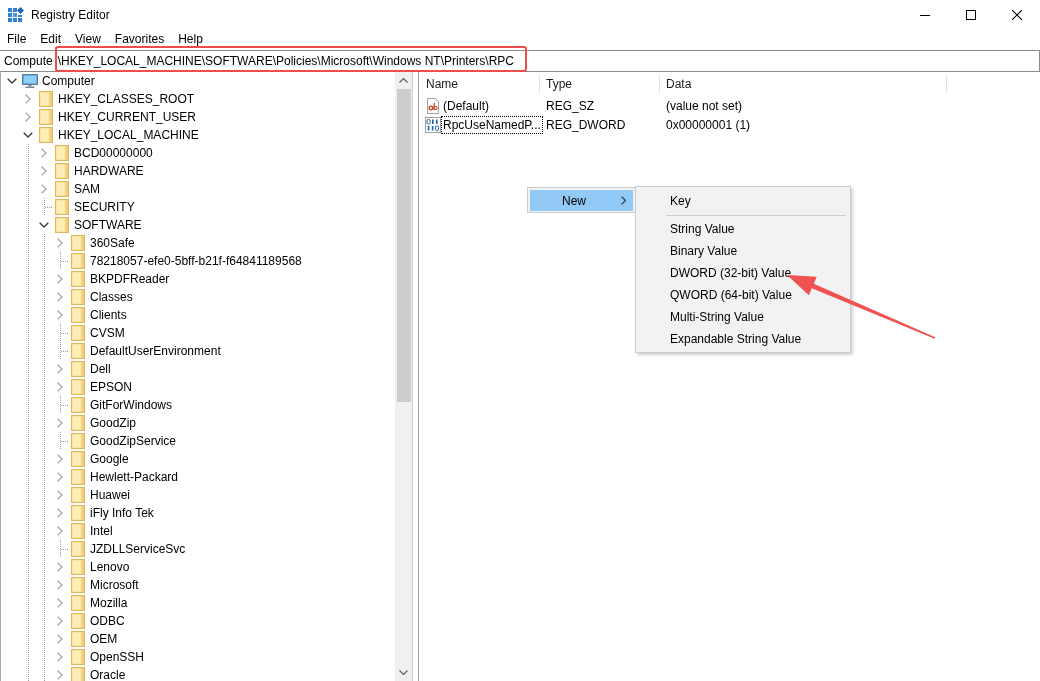 The image size is (1040, 681). I want to click on menu-item: Help, so click(190, 39).